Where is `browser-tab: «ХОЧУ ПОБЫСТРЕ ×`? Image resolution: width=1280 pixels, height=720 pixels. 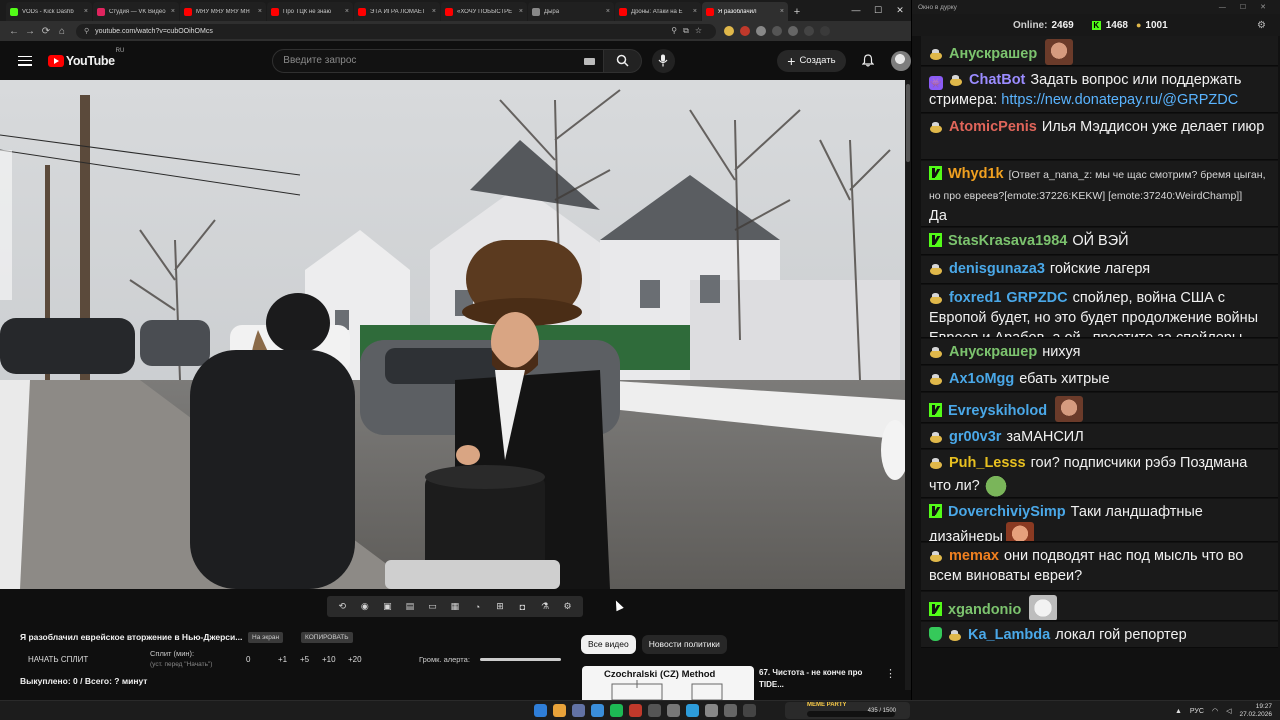
browser-tab: «ХОЧУ ПОБЫСТРЕ × is located at coordinates (484, 11).